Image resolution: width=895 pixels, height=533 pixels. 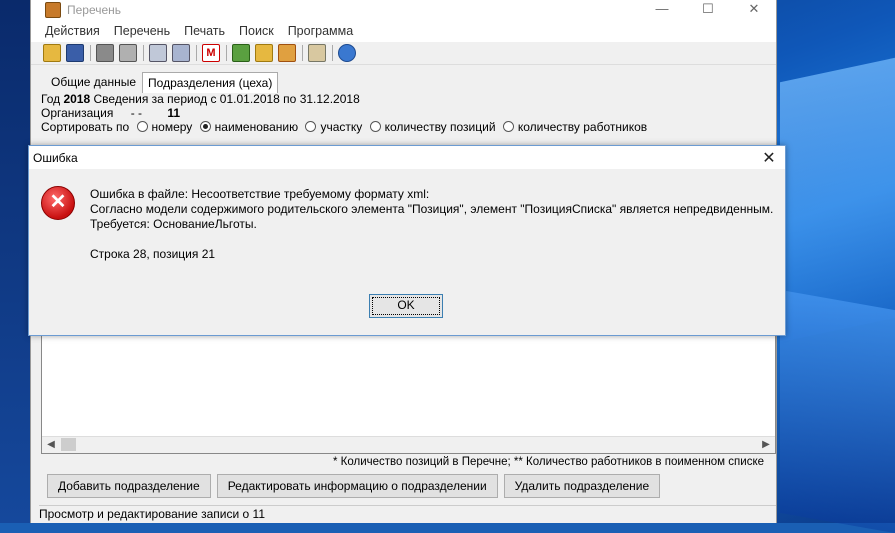 What do you see at coordinates (406, 306) in the screenshot?
I see `ok-button: OK` at bounding box center [406, 306].